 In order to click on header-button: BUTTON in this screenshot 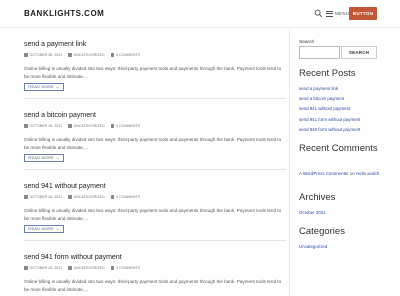, I will do `click(363, 13)`.